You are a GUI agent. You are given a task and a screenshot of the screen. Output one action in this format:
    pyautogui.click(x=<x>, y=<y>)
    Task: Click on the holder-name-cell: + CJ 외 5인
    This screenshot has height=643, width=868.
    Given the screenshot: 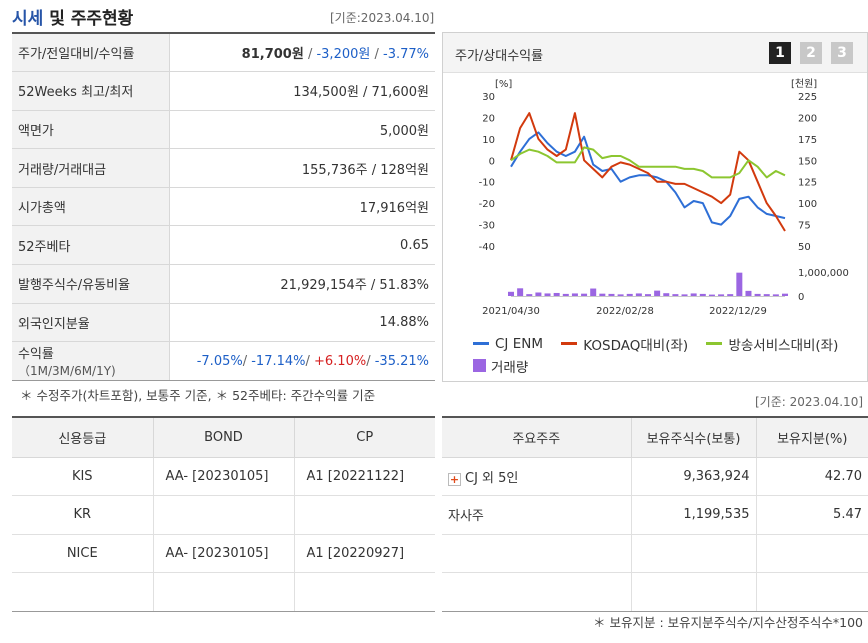 What is the action you would take?
    pyautogui.click(x=537, y=476)
    